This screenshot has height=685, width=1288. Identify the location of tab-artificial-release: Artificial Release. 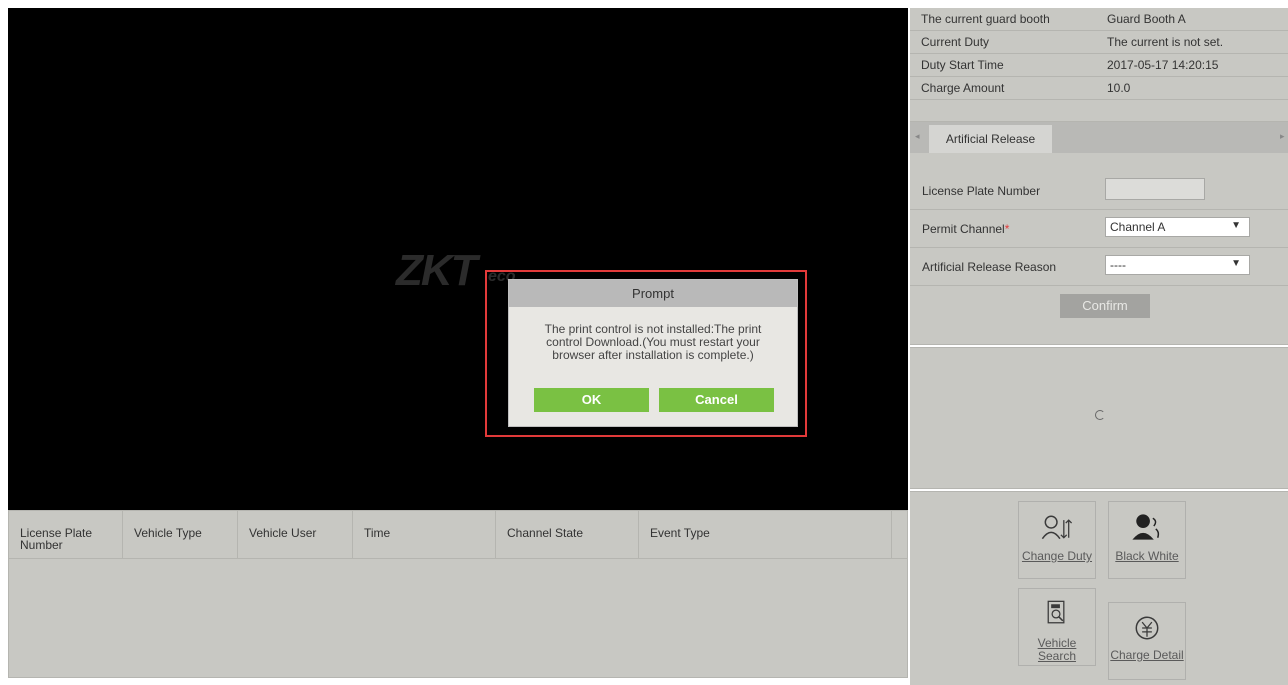
(990, 139).